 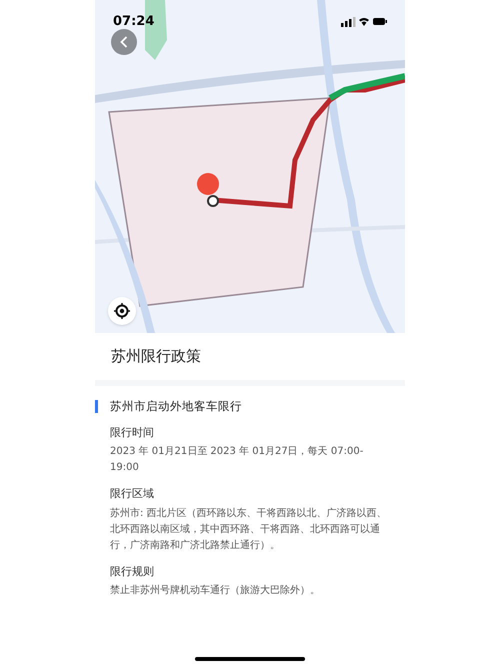 What do you see at coordinates (132, 572) in the screenshot?
I see `section-label: 限行规则` at bounding box center [132, 572].